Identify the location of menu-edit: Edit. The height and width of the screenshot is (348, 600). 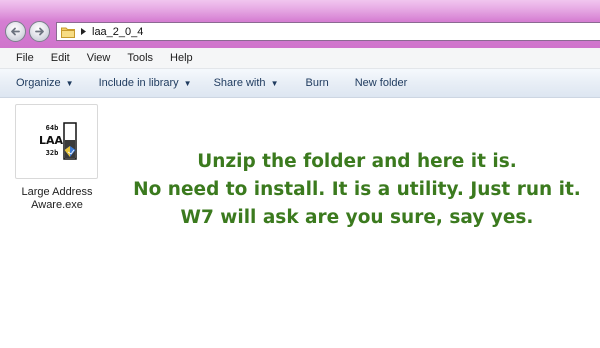
(60, 58).